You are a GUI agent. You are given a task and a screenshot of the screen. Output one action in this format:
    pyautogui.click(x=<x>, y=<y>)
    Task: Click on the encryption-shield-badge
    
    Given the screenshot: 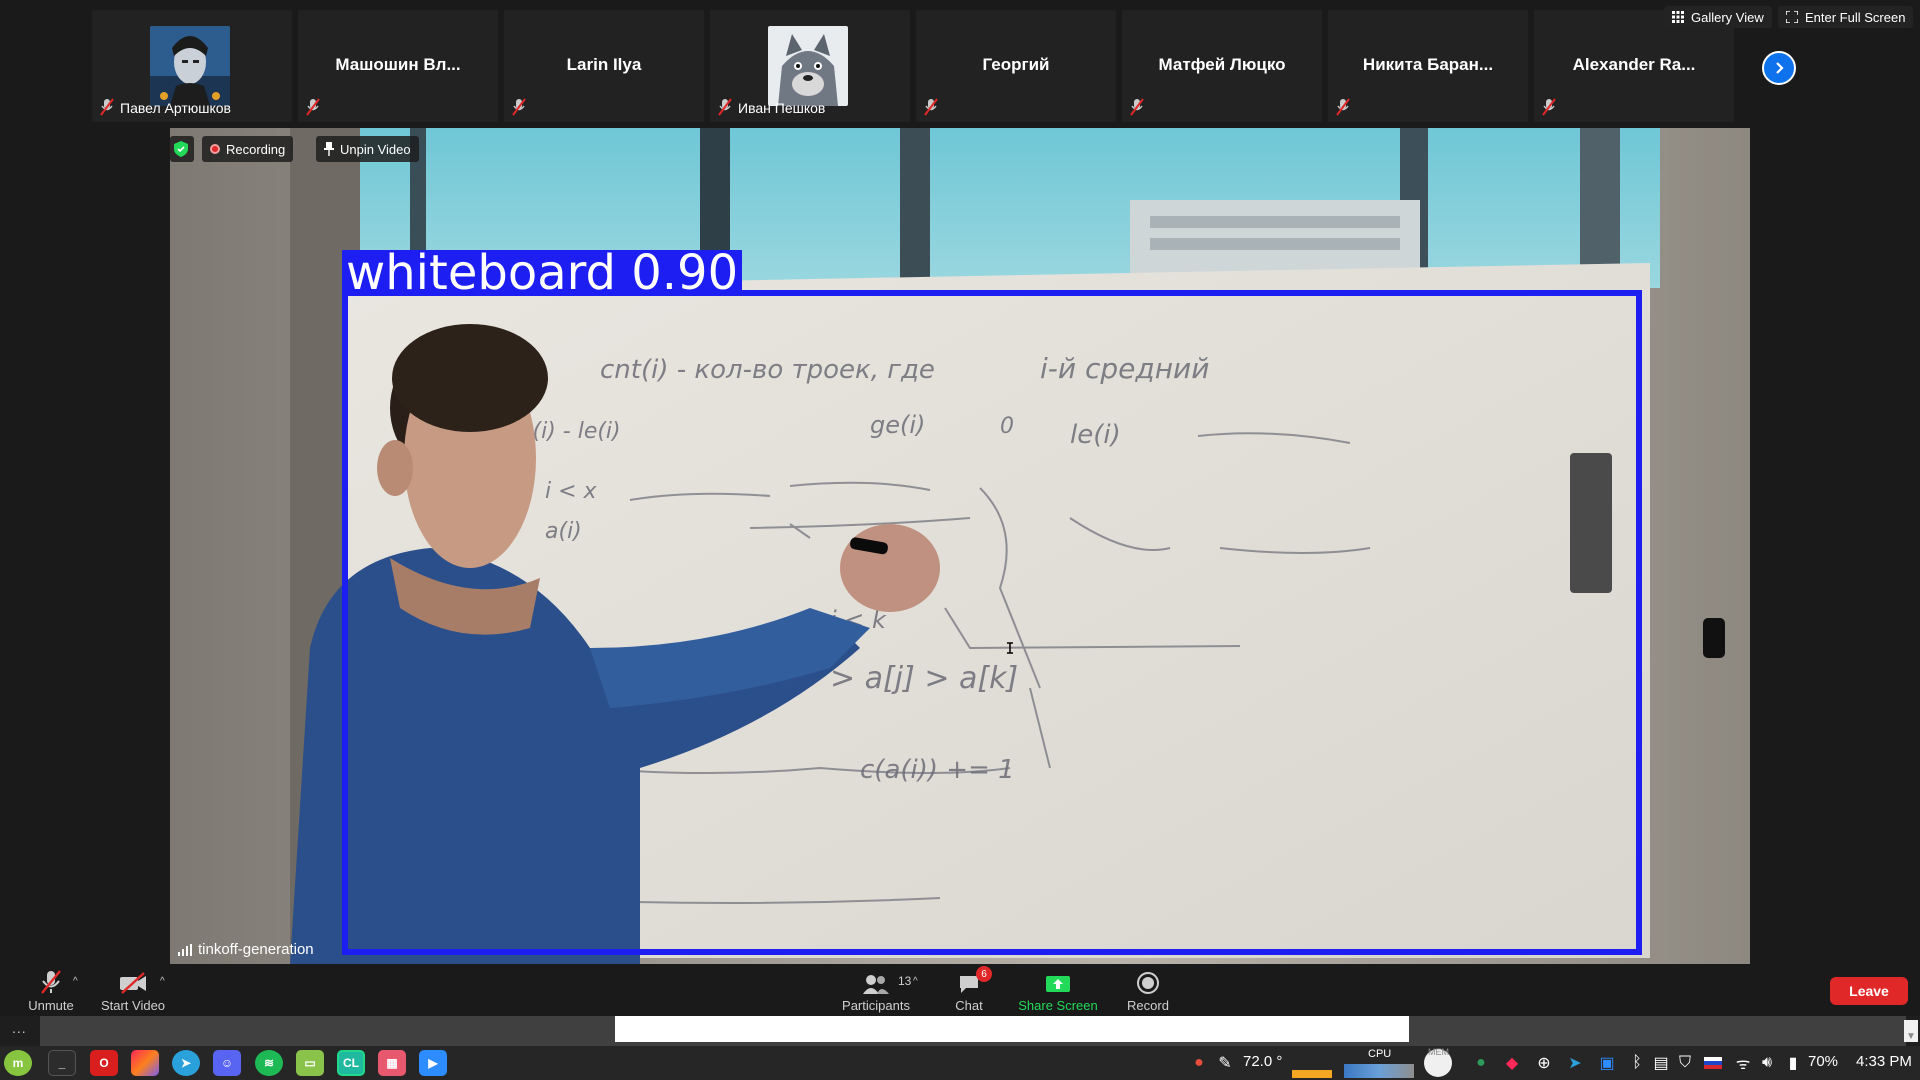 What is the action you would take?
    pyautogui.click(x=182, y=149)
    